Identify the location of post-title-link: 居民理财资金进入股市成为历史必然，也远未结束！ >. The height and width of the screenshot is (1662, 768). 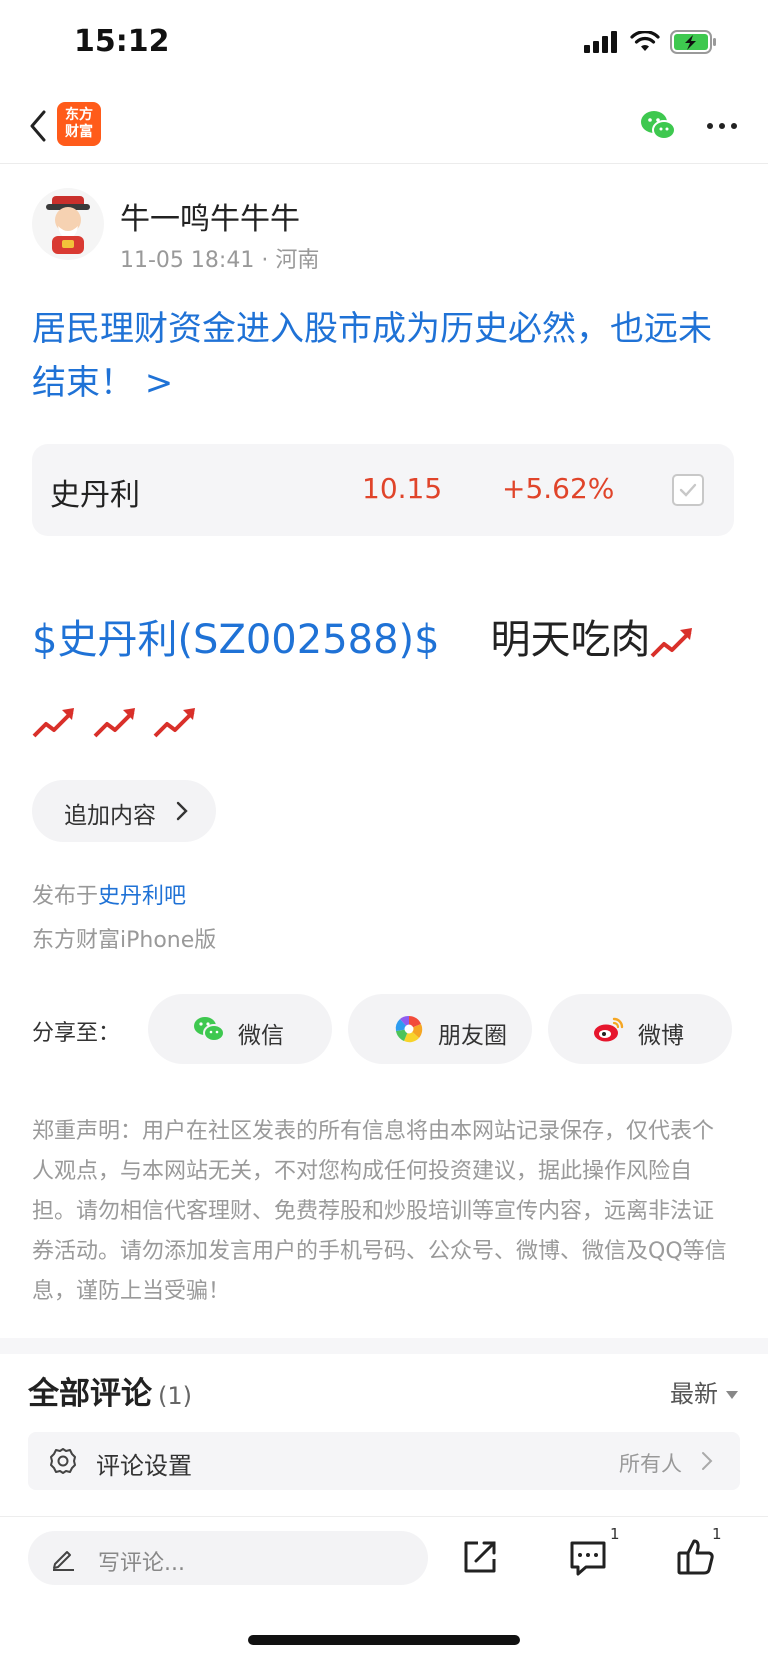
(387, 356).